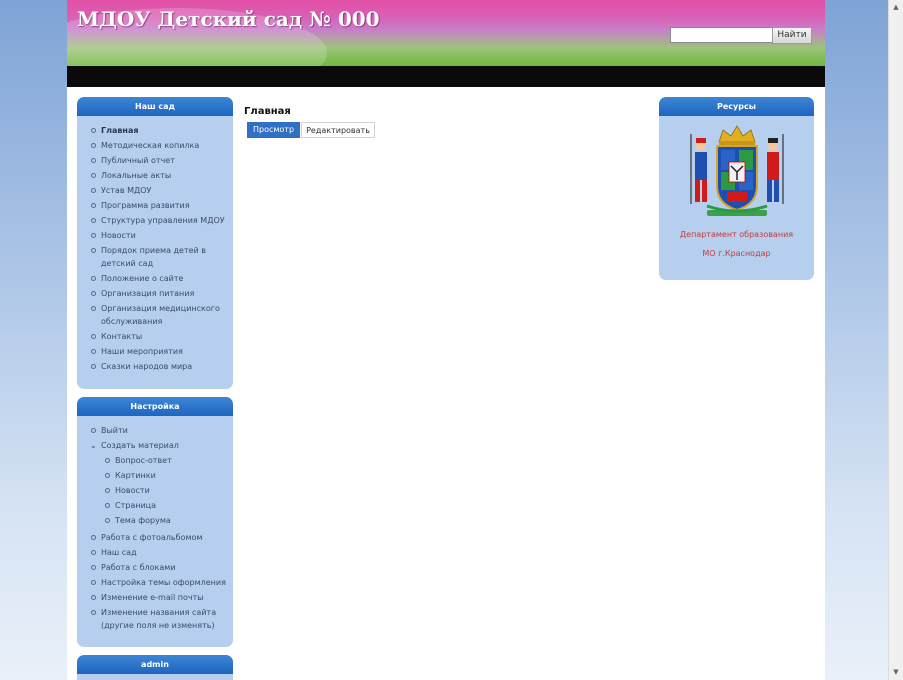  Describe the element at coordinates (338, 130) in the screenshot. I see `tab-edit: Редактировать` at that location.